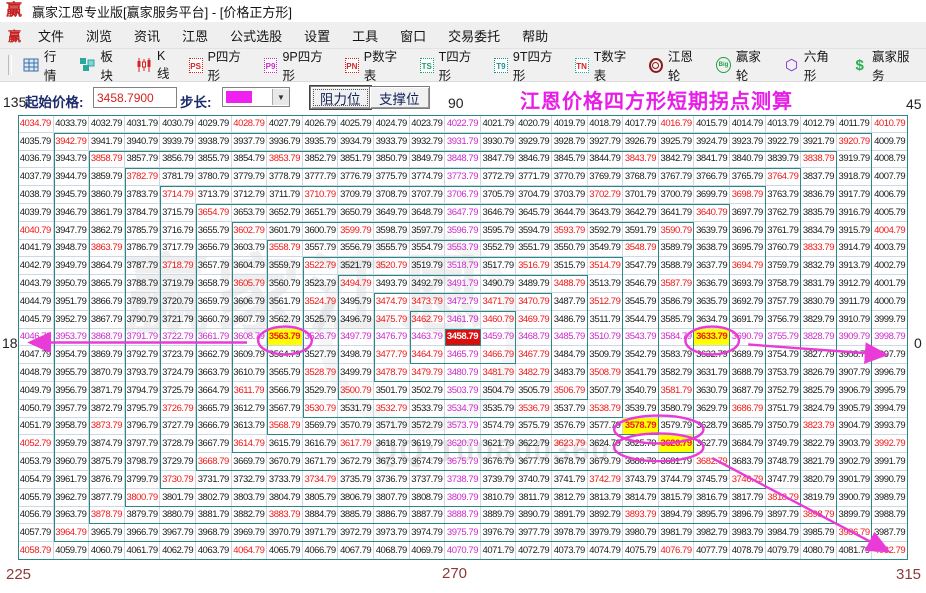 This screenshot has height=593, width=926. Describe the element at coordinates (427, 515) in the screenshot. I see `price-cell: 3887.79` at that location.